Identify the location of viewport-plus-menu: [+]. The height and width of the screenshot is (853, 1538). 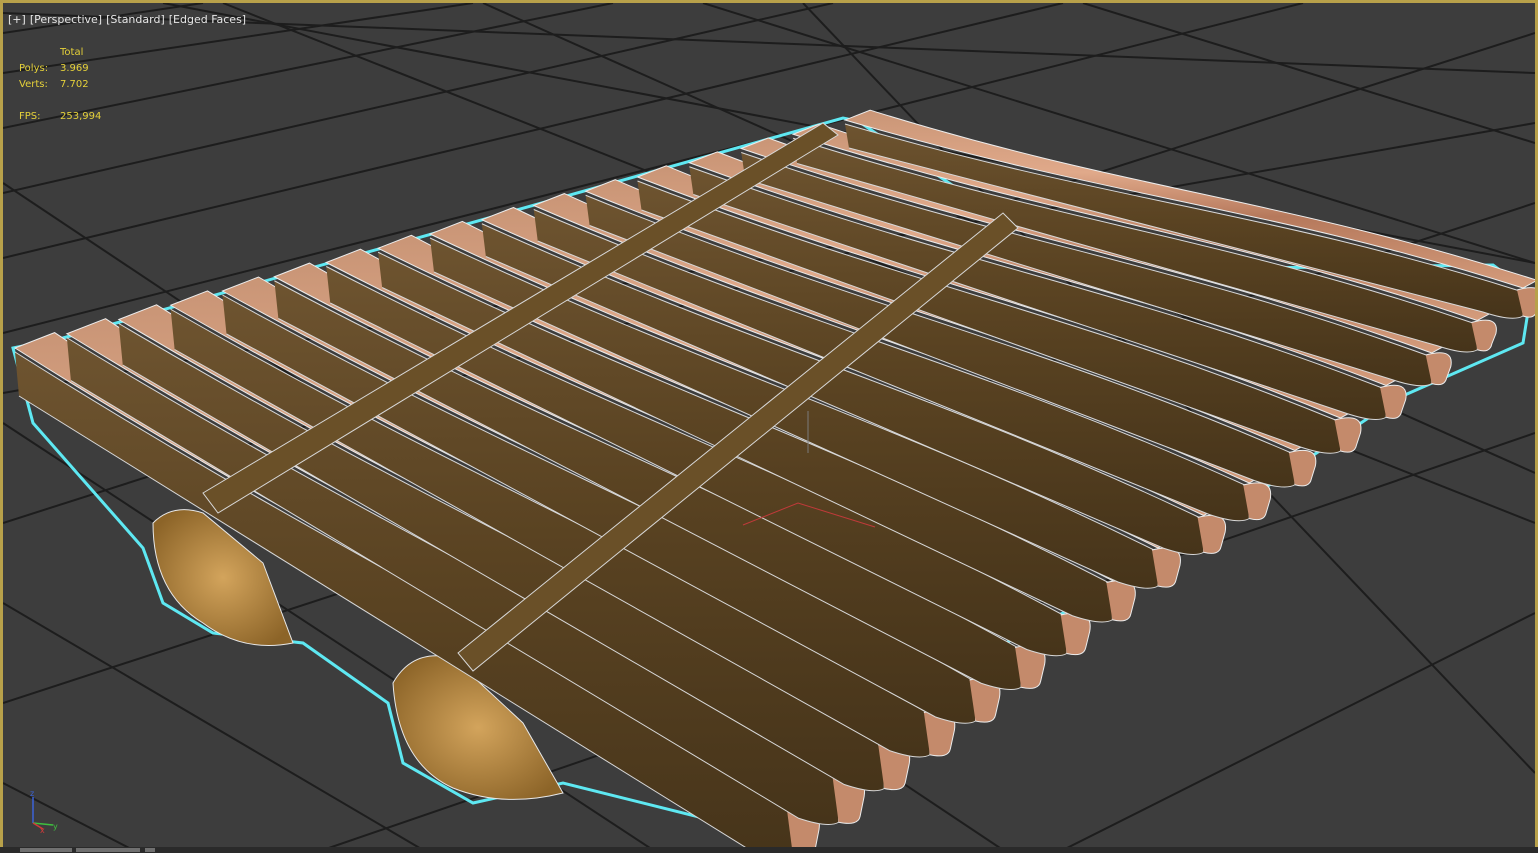
(17, 19).